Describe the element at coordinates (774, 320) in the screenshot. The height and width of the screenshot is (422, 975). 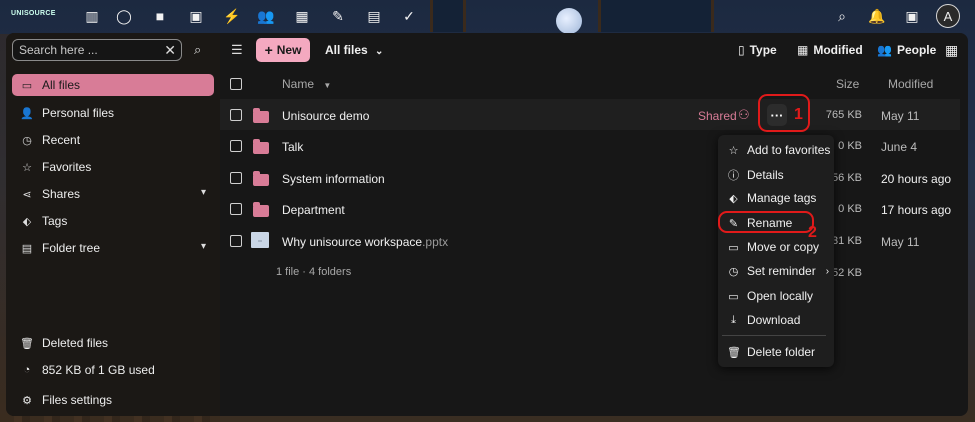
I see `menu-item-label: Download` at that location.